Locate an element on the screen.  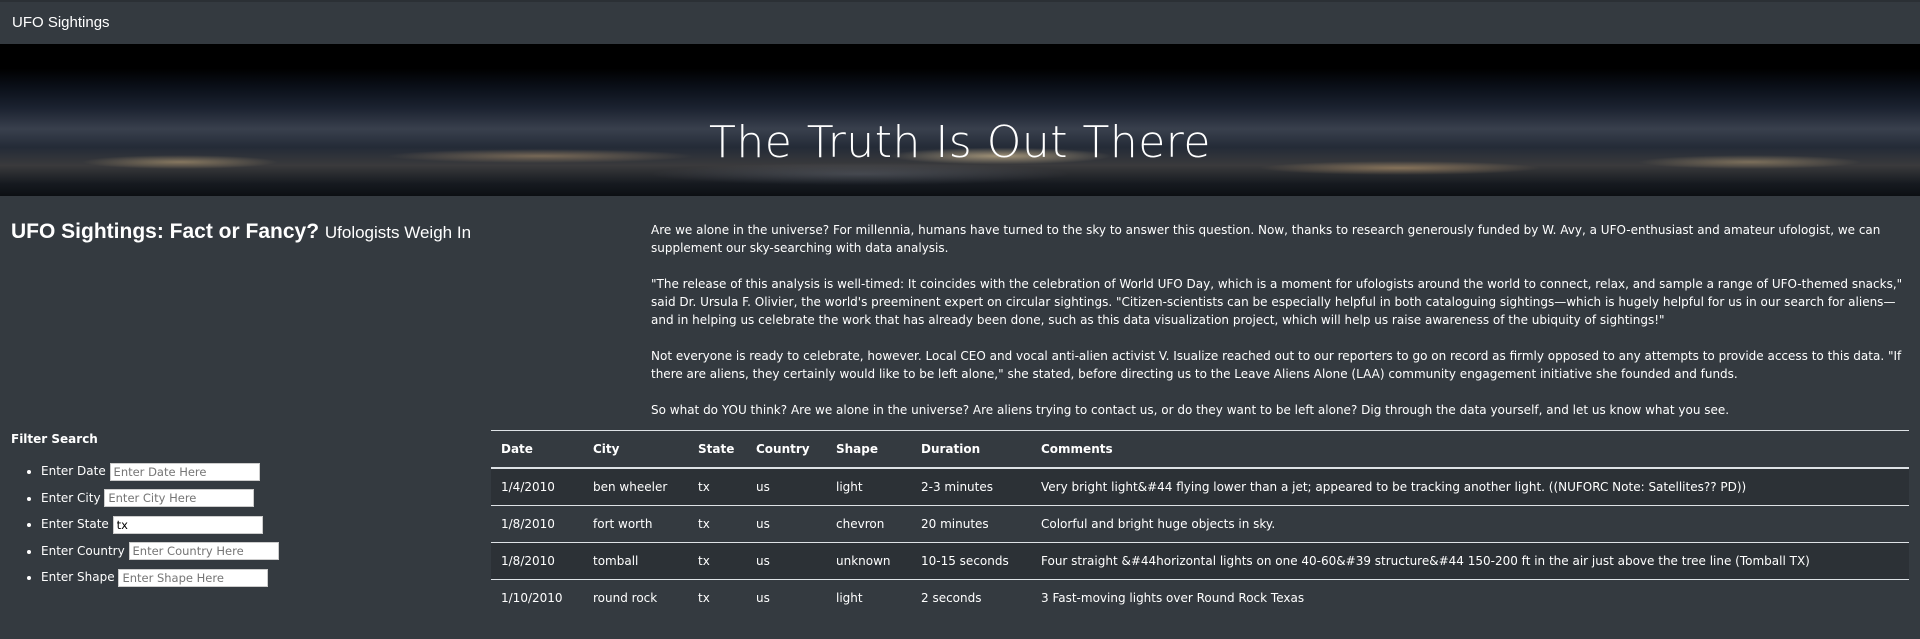
cell-city: fort worth is located at coordinates (635, 524).